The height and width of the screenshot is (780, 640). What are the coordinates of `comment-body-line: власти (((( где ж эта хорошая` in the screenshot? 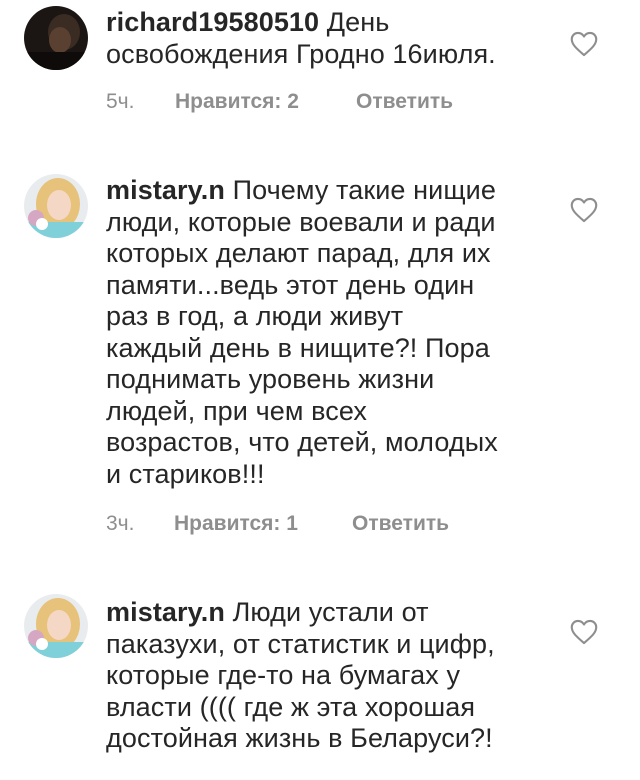 It's located at (291, 706).